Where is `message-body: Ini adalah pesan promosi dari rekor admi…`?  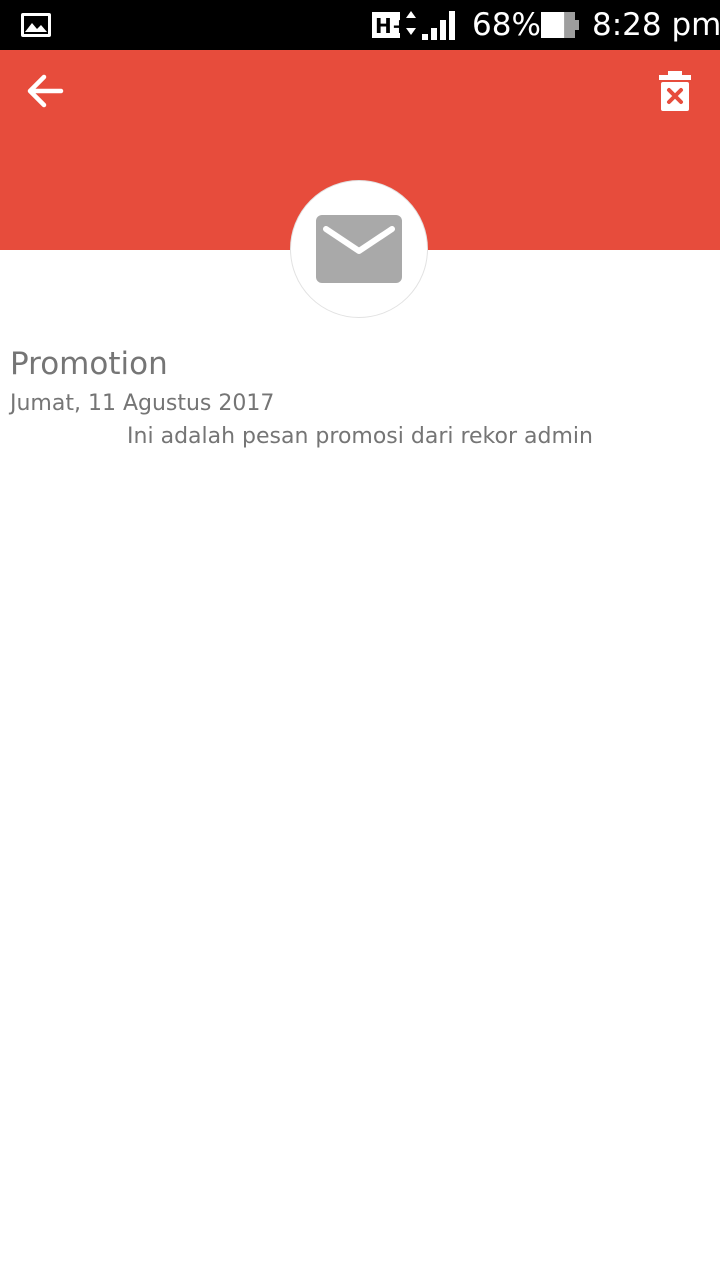
message-body: Ini adalah pesan promosi dari rekor admi… is located at coordinates (360, 436).